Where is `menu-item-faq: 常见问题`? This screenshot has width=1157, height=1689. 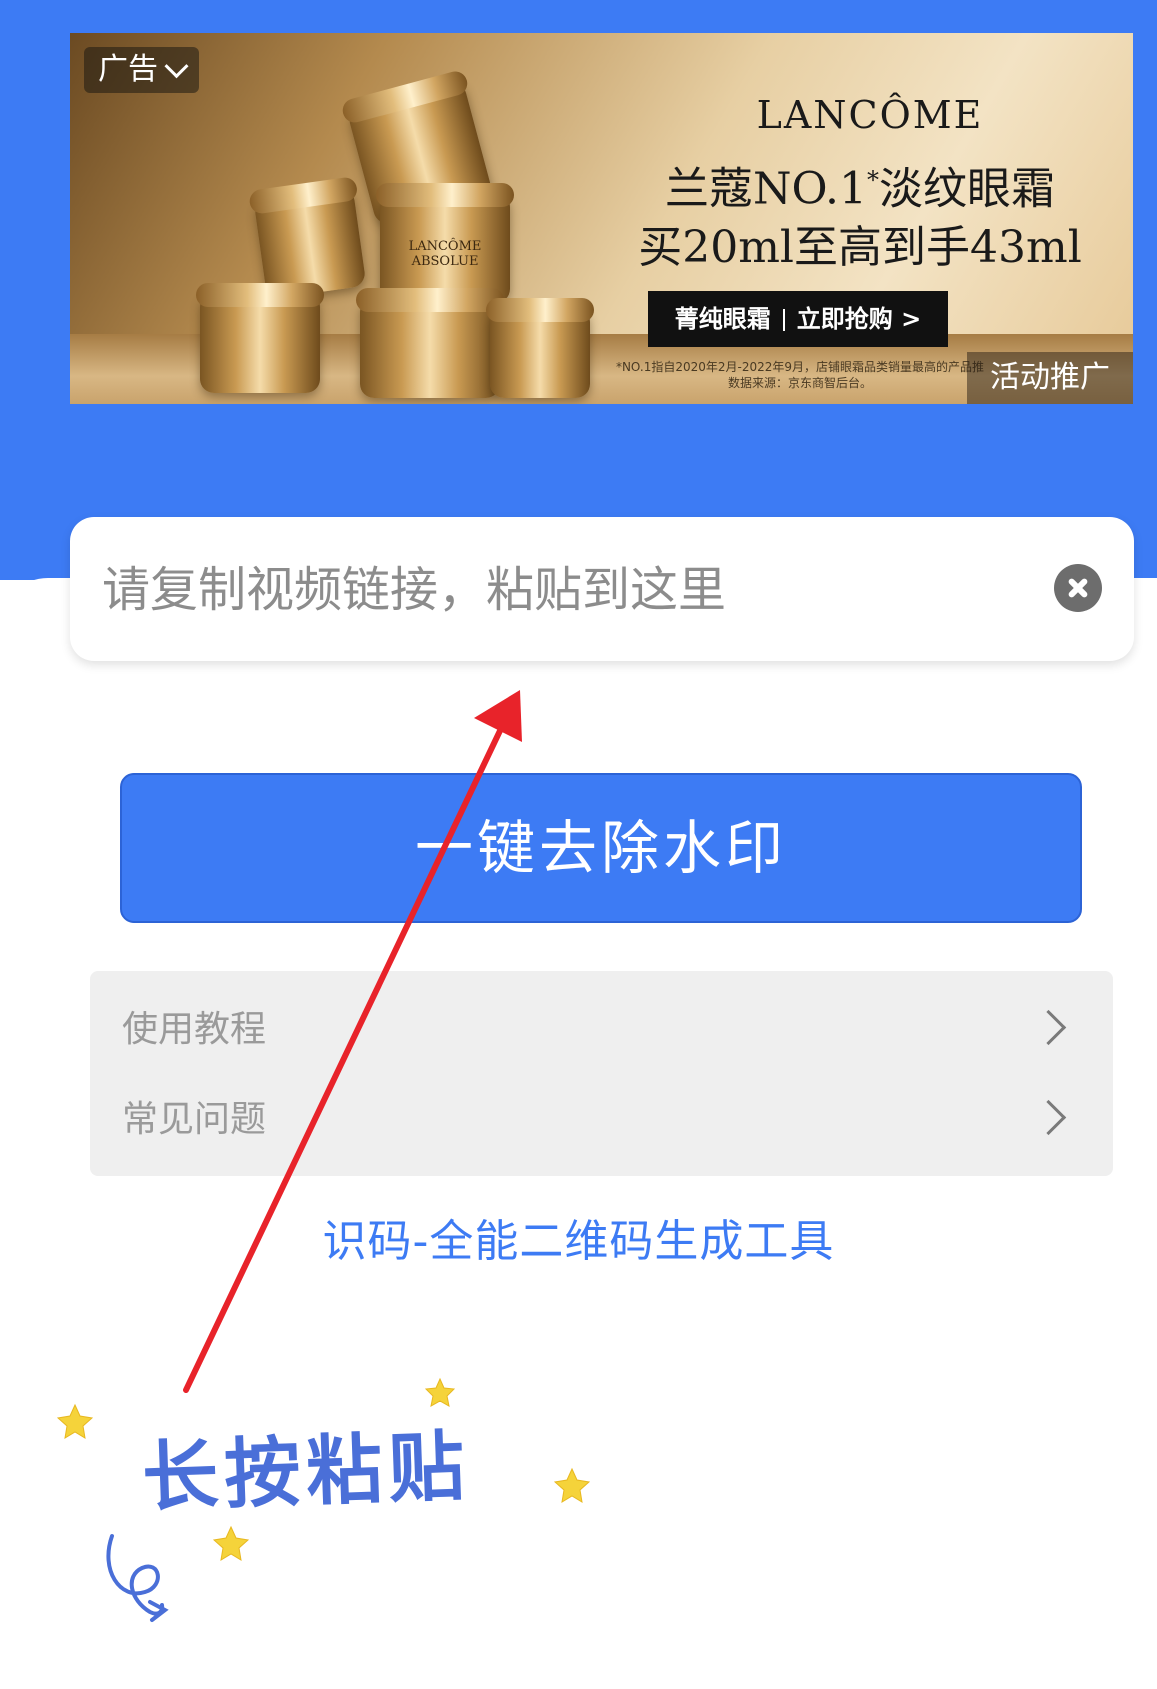
menu-item-faq: 常见问题 is located at coordinates (601, 1120).